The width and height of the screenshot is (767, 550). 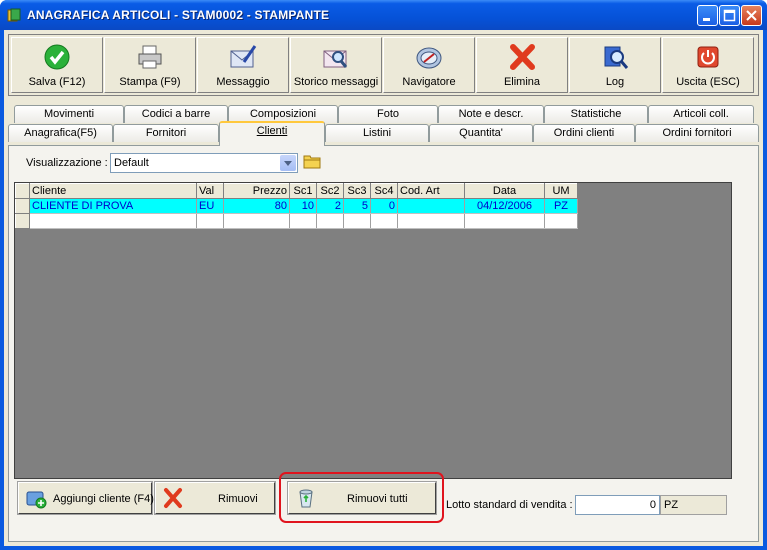 What do you see at coordinates (357, 191) in the screenshot?
I see `col-header-sc3: Sc3` at bounding box center [357, 191].